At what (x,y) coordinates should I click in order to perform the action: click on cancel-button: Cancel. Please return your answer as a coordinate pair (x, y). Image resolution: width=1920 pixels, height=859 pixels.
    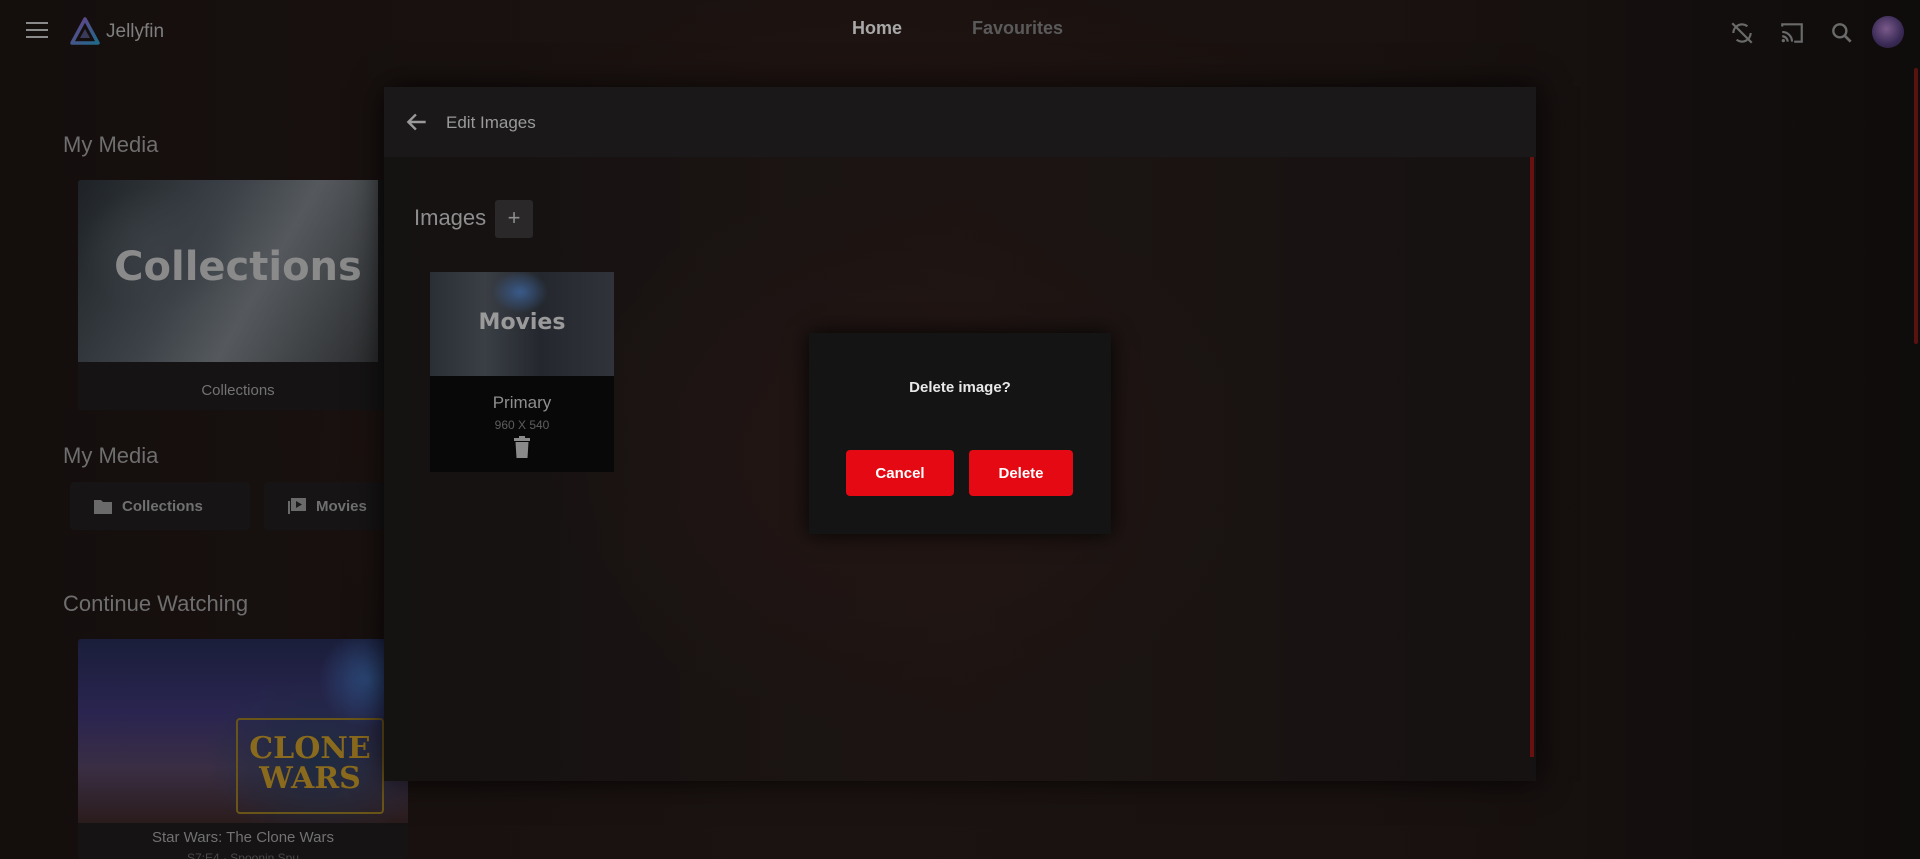
    Looking at the image, I should click on (900, 473).